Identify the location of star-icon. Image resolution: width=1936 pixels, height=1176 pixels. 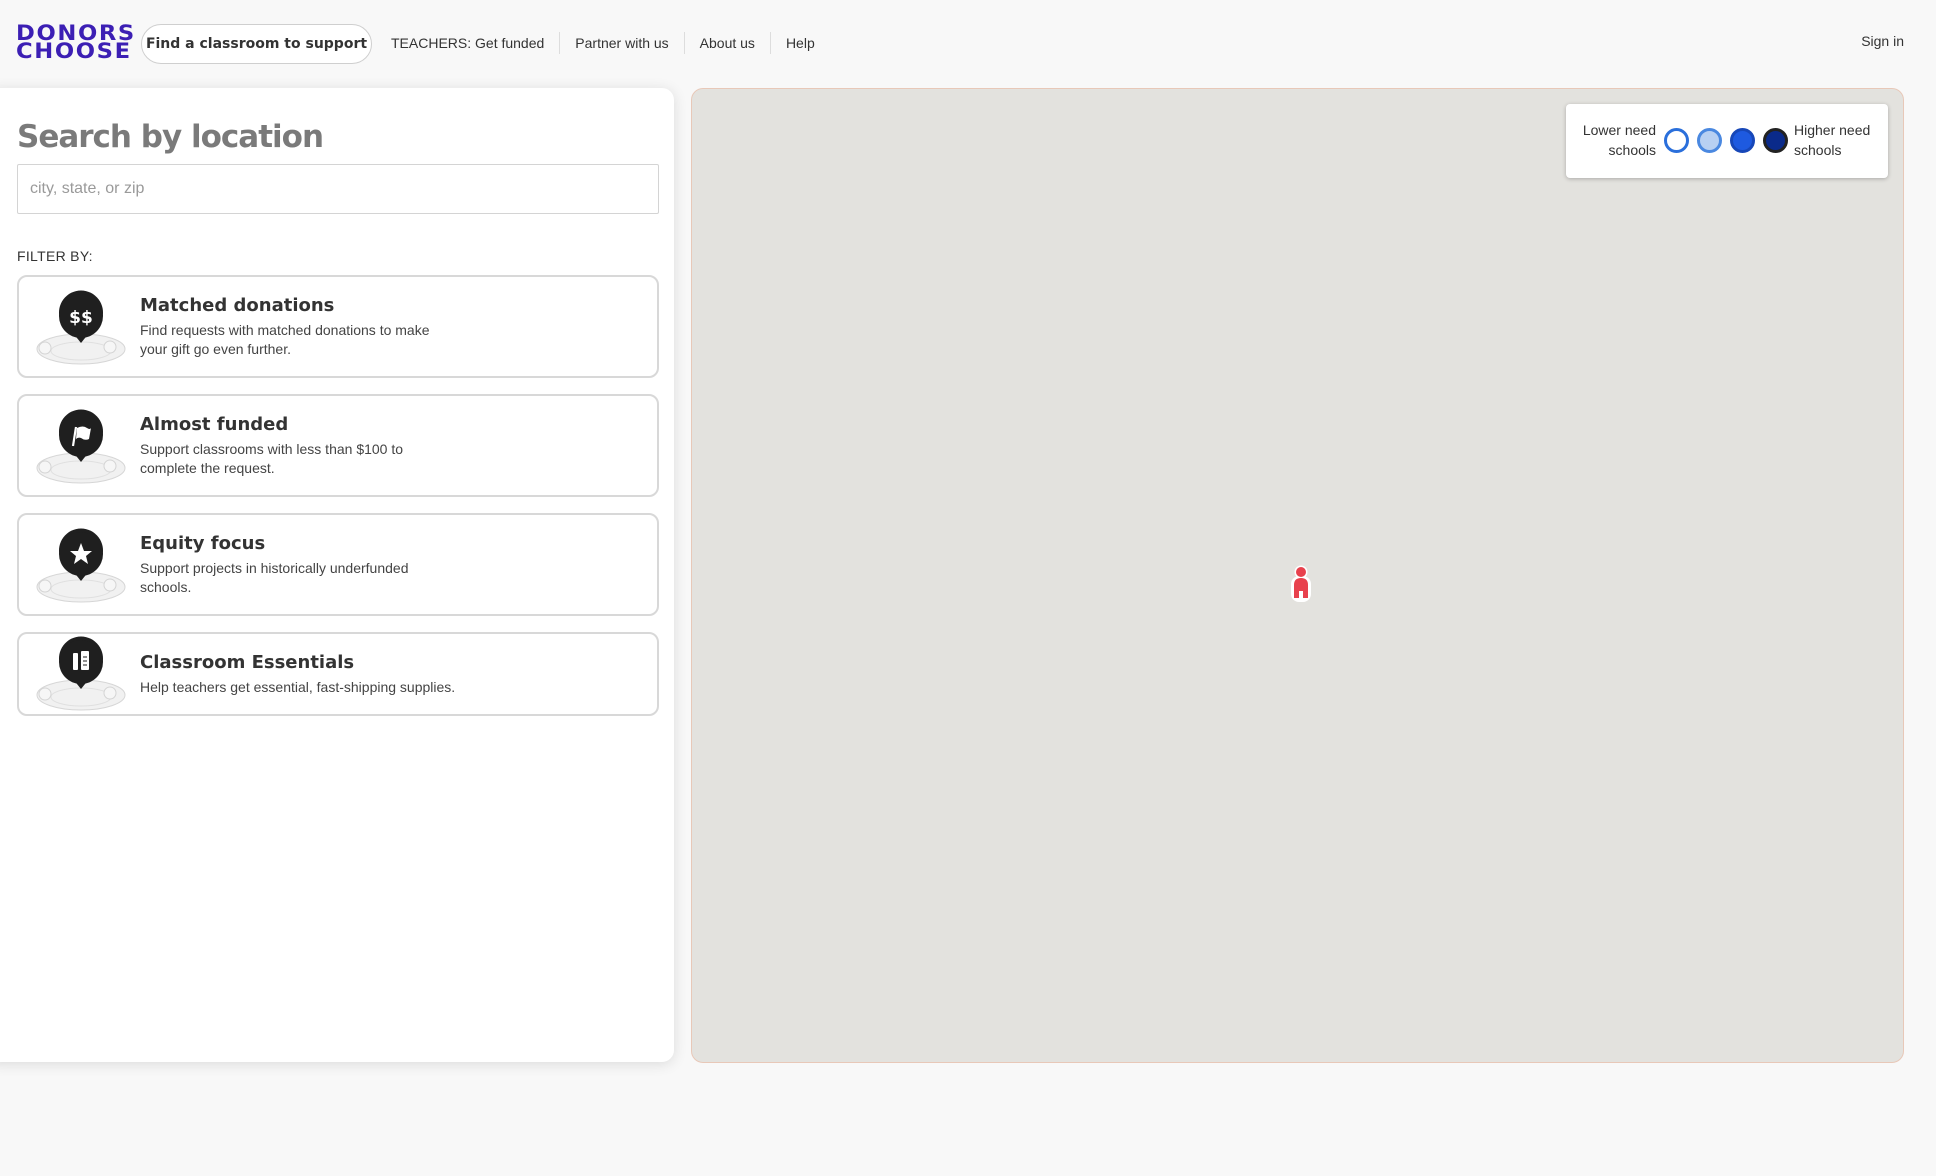
(81, 565).